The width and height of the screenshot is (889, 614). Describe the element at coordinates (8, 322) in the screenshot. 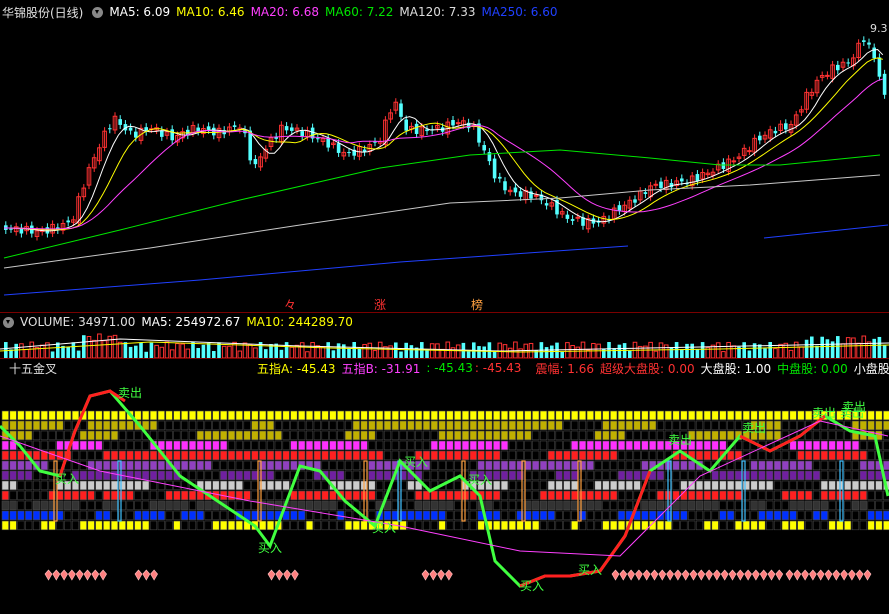

I see `volume-menu-icon` at that location.